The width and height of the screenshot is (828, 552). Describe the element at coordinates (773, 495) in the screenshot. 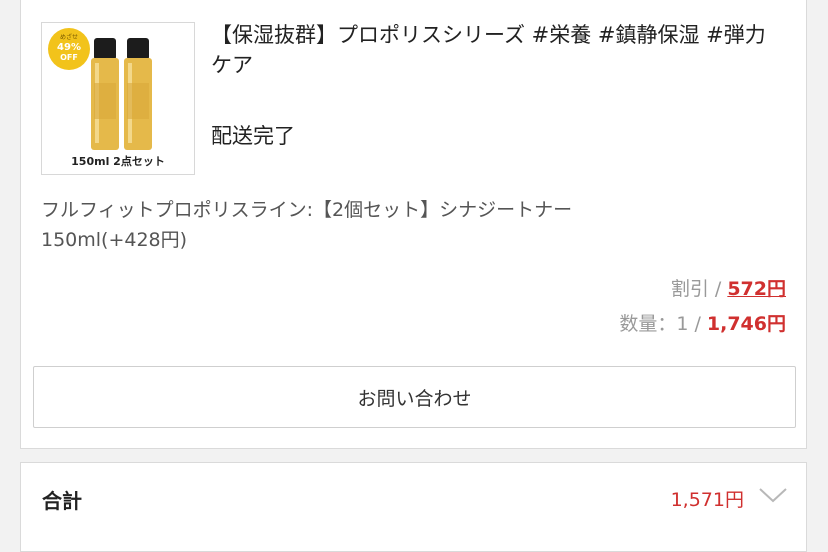

I see `chevron-down-icon` at that location.